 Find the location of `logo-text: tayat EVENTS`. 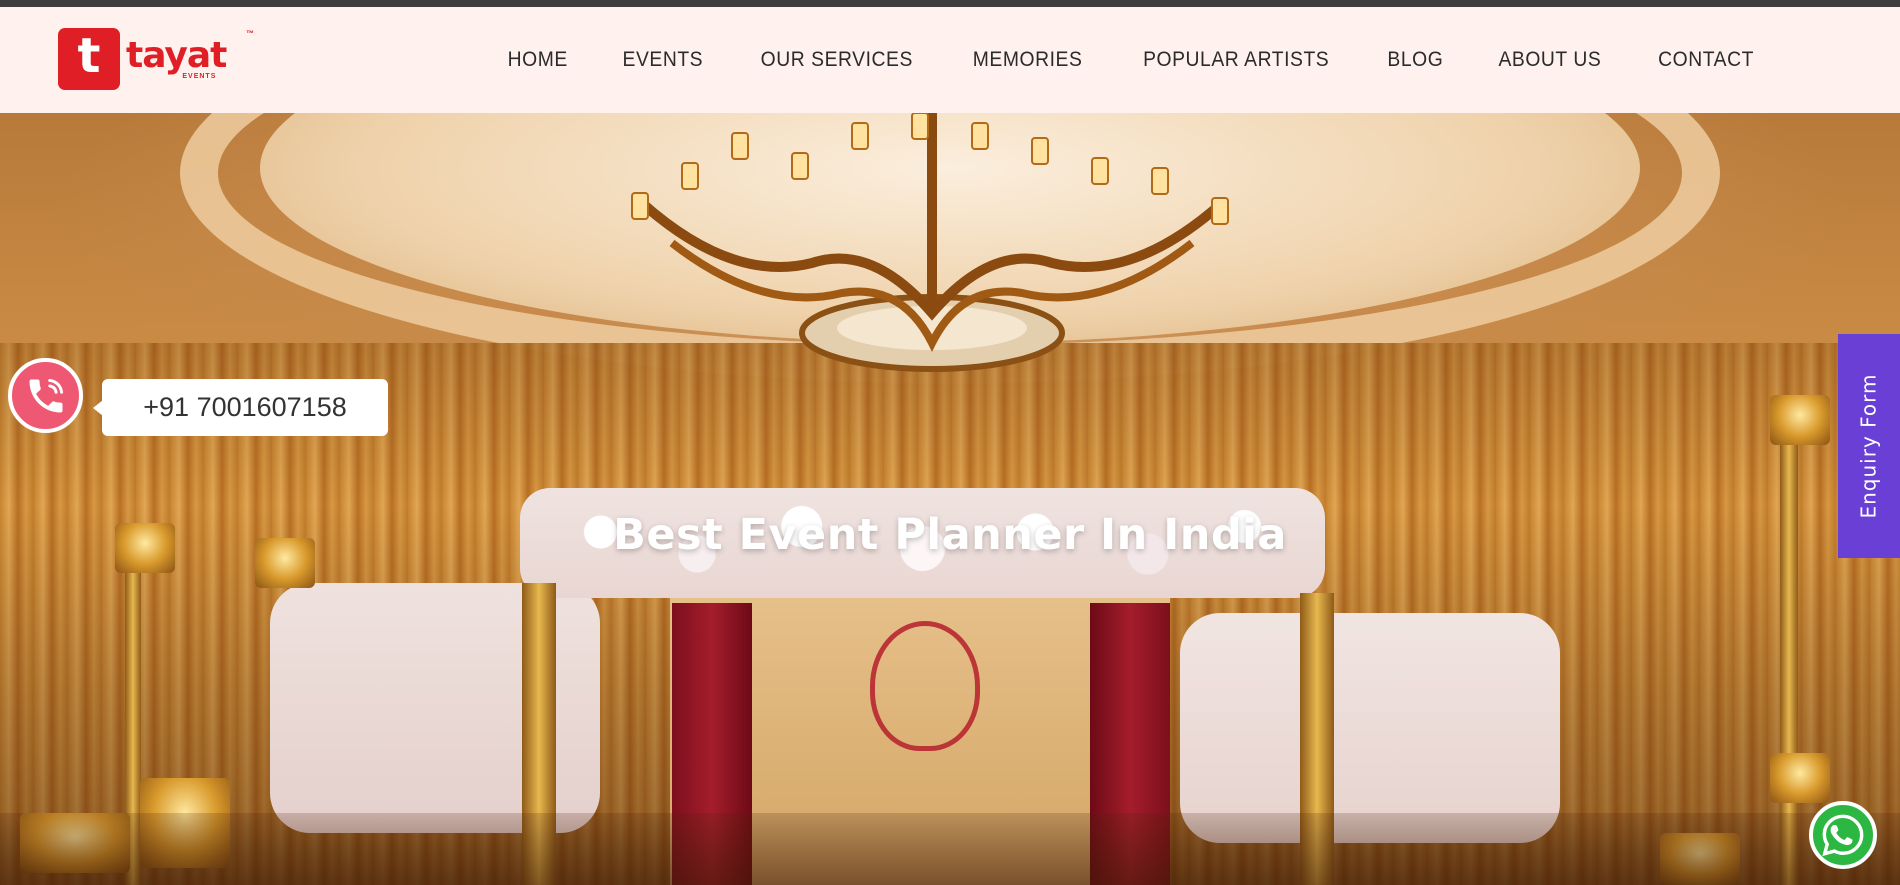

logo-text: tayat EVENTS is located at coordinates (176, 57).